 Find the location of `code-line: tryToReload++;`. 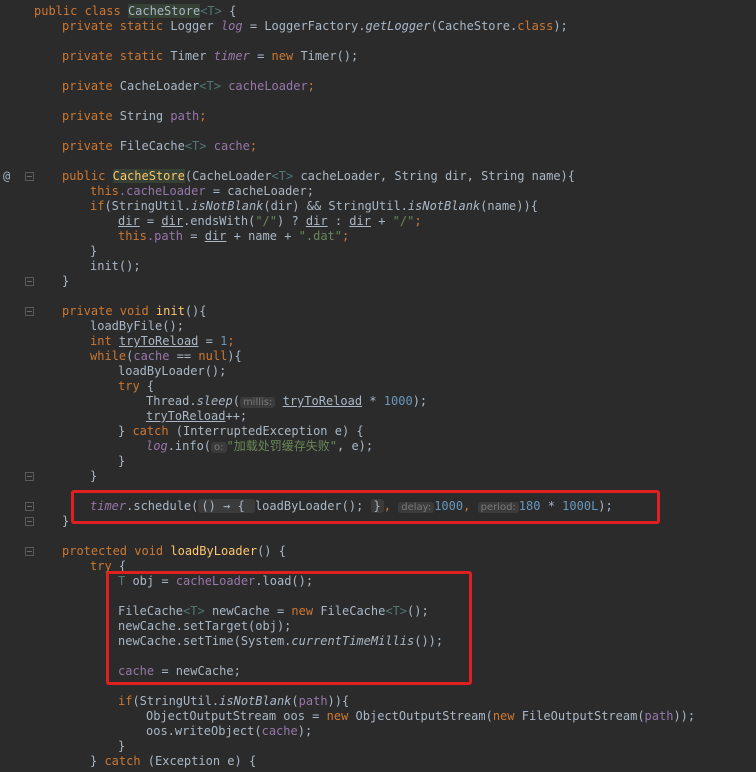

code-line: tryToReload++; is located at coordinates (197, 416).